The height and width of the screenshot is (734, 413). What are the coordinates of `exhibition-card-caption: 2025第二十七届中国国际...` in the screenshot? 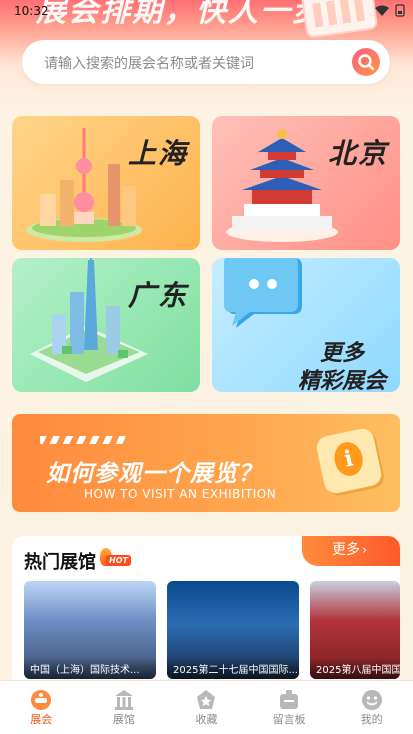 It's located at (233, 668).